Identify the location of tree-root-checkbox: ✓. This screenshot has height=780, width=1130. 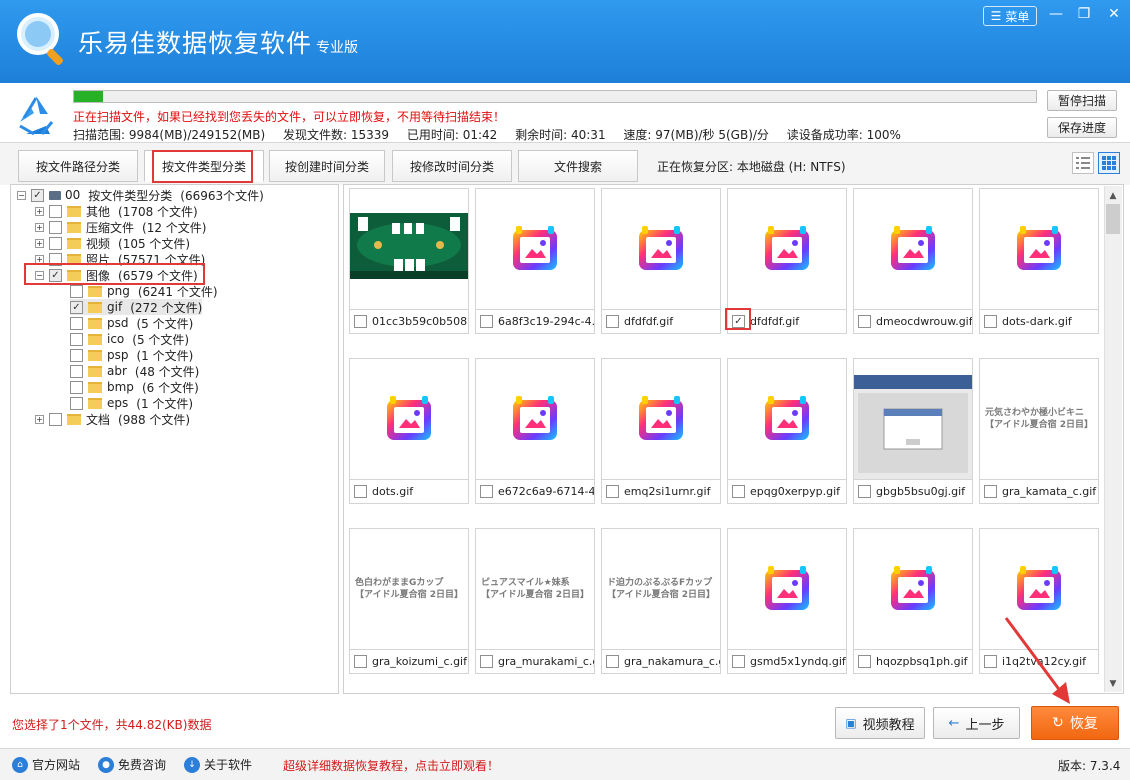
(37, 195).